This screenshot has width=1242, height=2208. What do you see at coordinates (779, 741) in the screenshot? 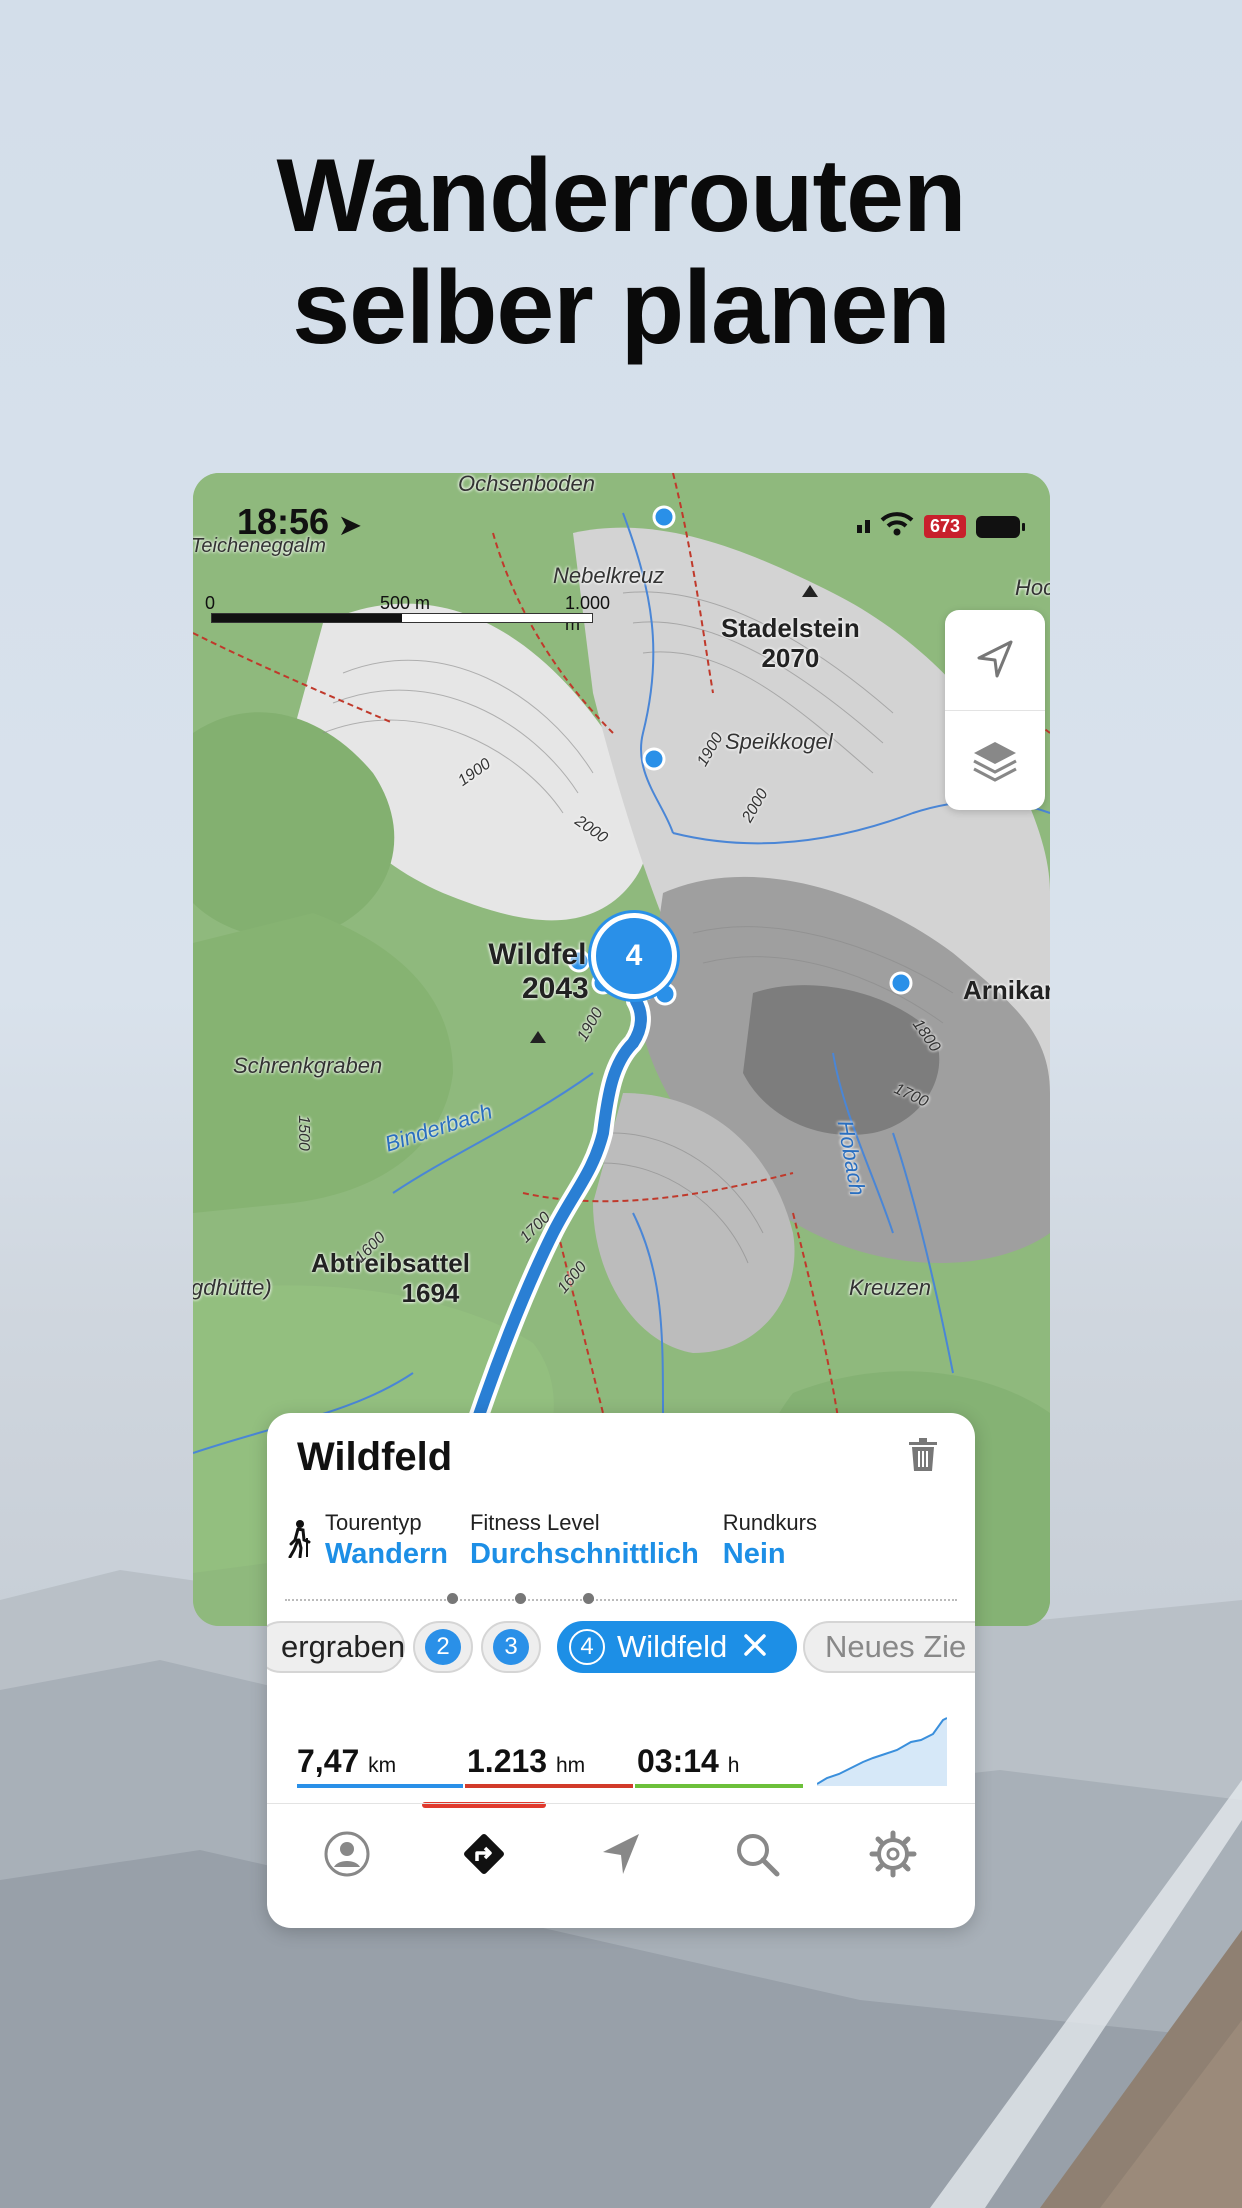
I see `map-label-speikkogel: Speikkogel` at bounding box center [779, 741].